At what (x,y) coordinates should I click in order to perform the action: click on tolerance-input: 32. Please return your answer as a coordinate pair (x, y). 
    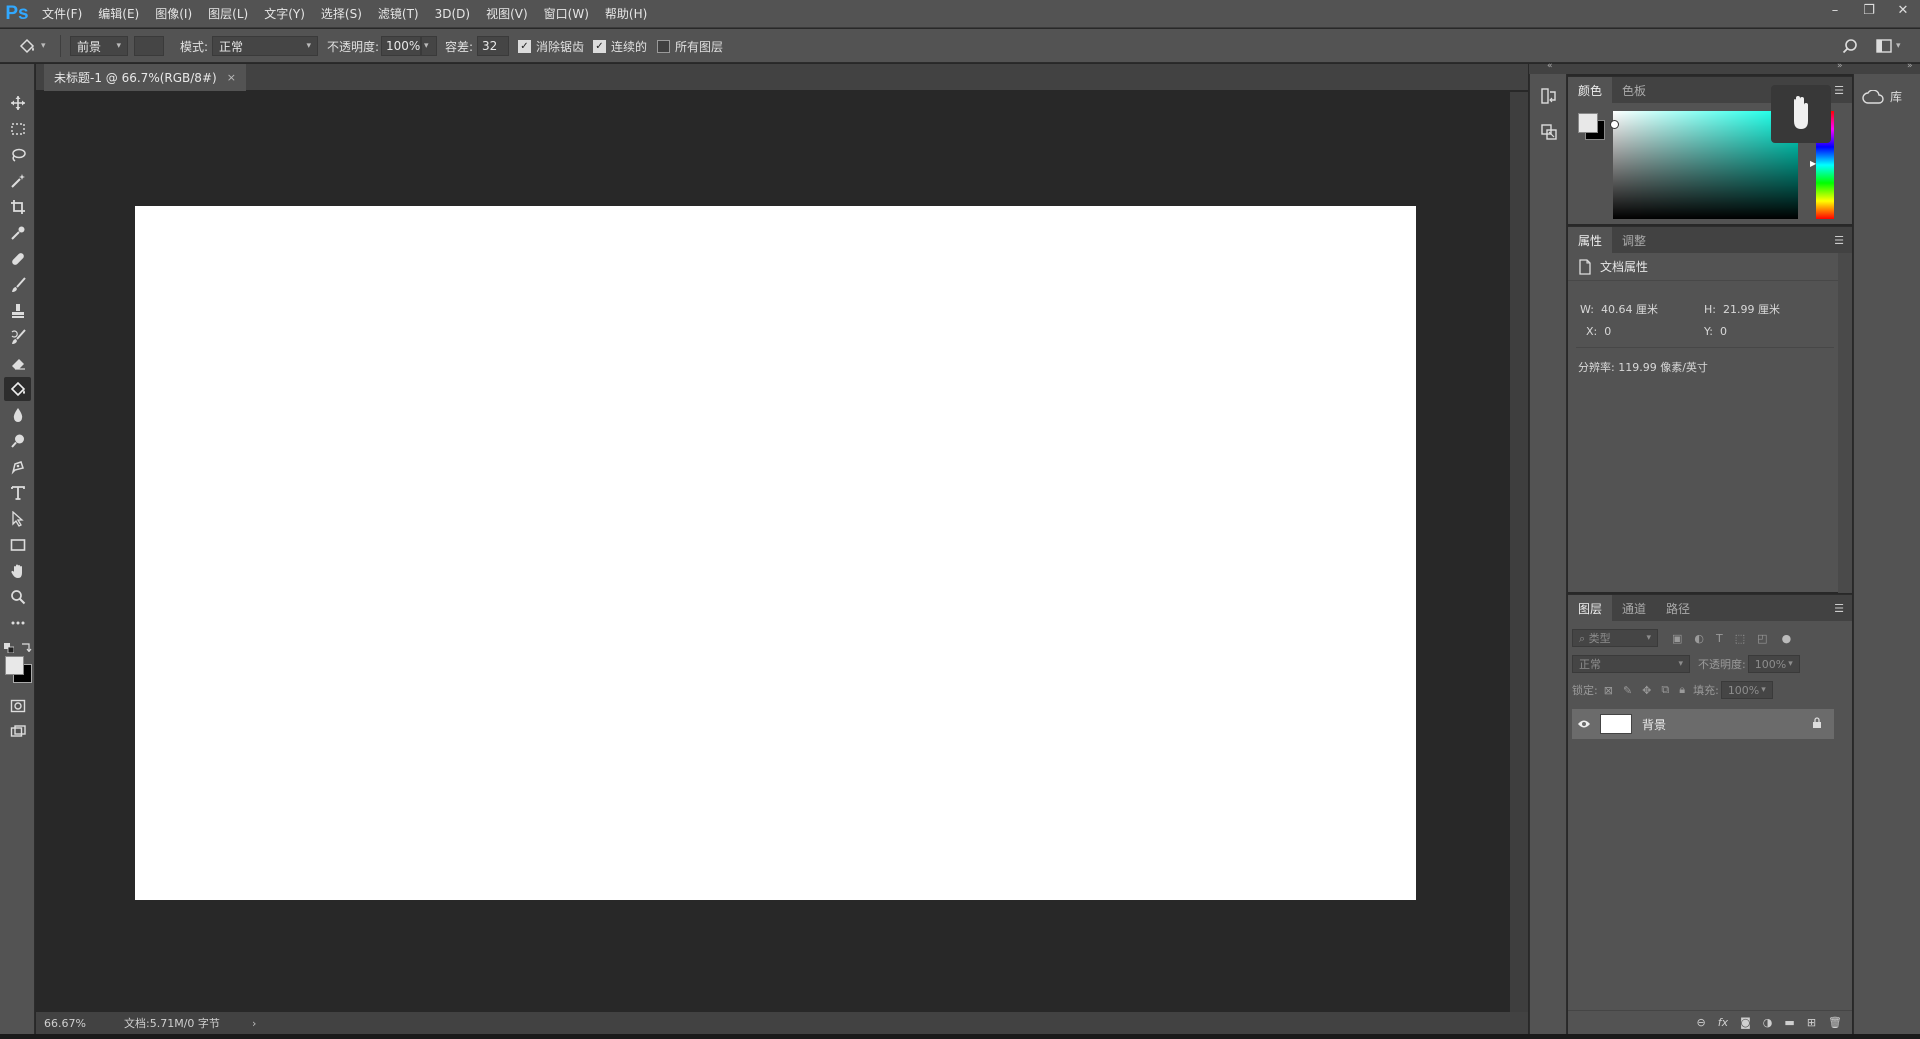
    Looking at the image, I should click on (493, 46).